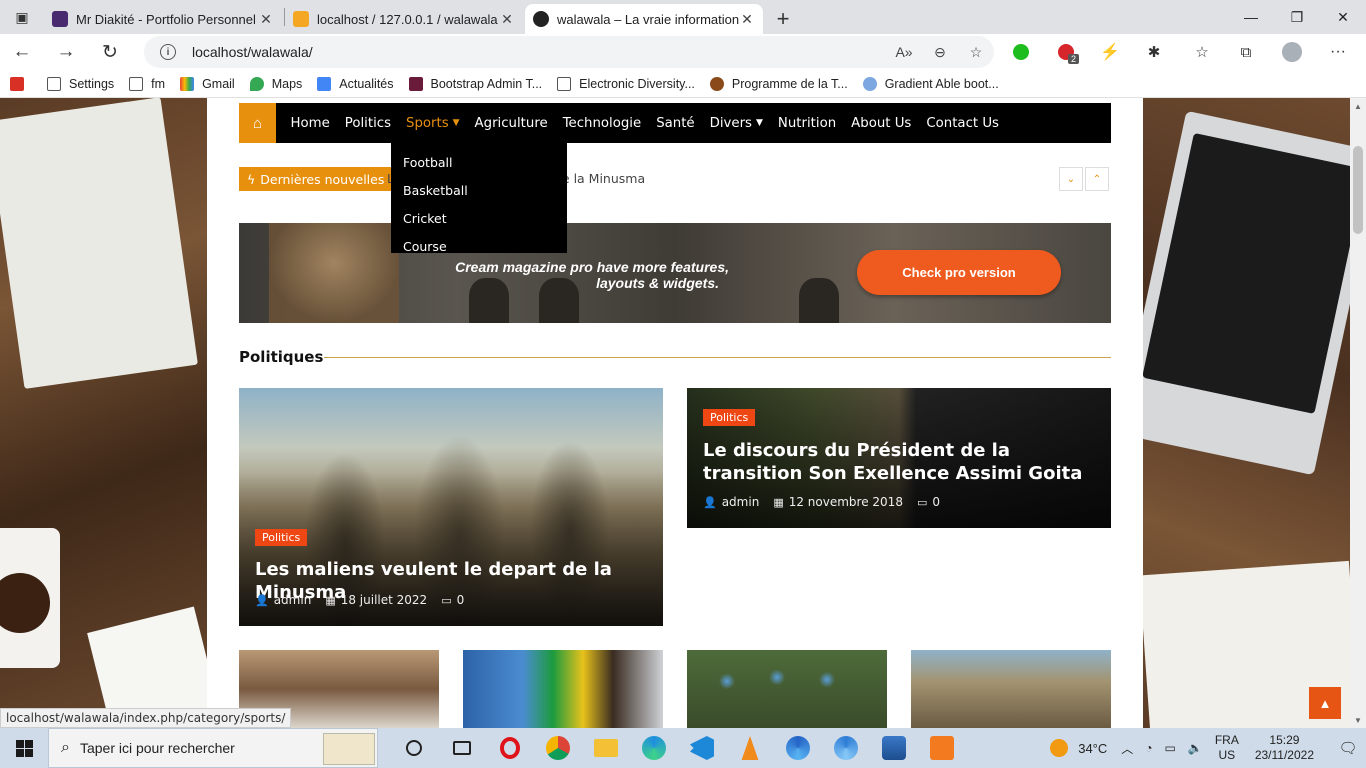 The width and height of the screenshot is (1366, 768). I want to click on nav-nutrition: Nutrition, so click(806, 123).